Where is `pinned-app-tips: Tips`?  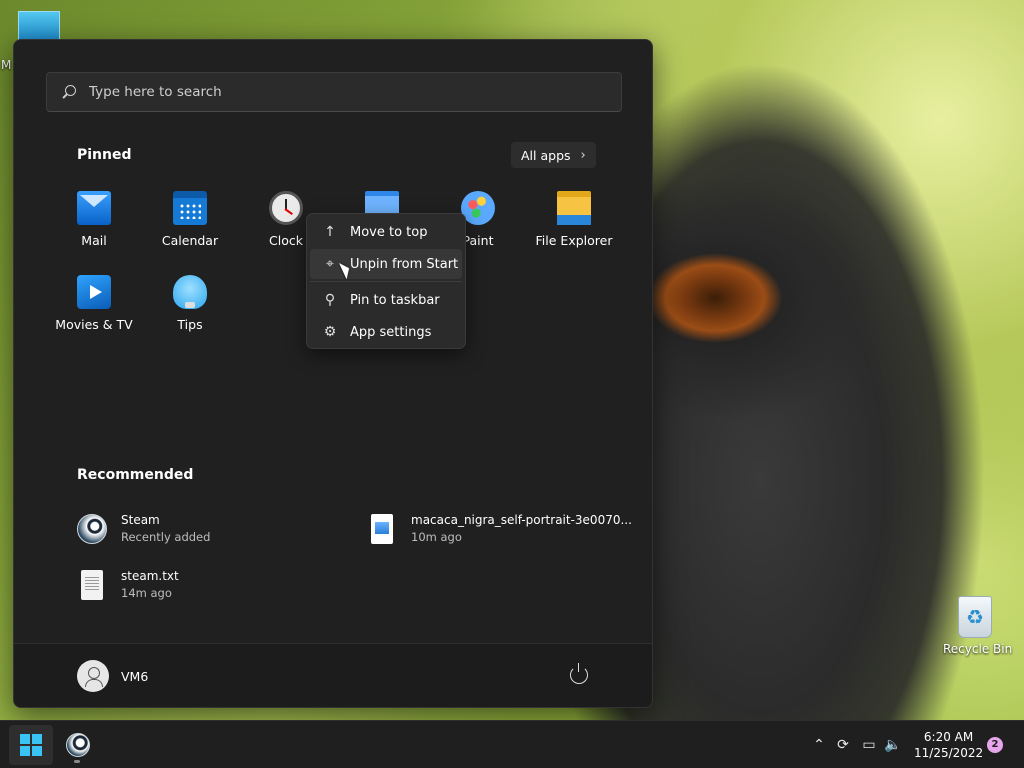
pinned-app-tips: Tips is located at coordinates (190, 303).